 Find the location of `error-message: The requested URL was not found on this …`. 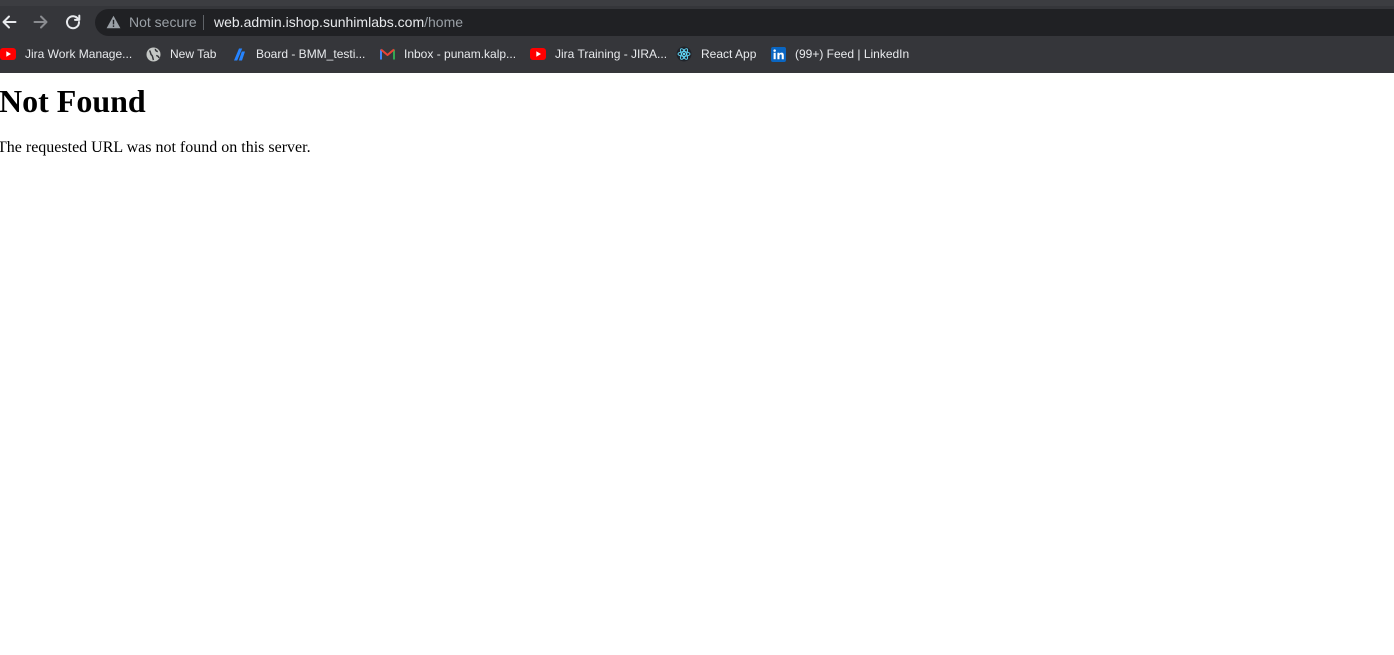

error-message: The requested URL was not found on this … is located at coordinates (155, 147).